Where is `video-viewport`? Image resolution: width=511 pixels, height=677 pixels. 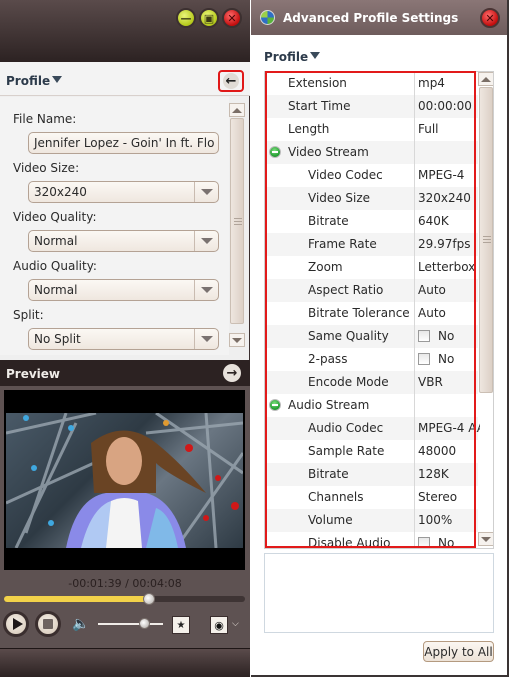 video-viewport is located at coordinates (124, 480).